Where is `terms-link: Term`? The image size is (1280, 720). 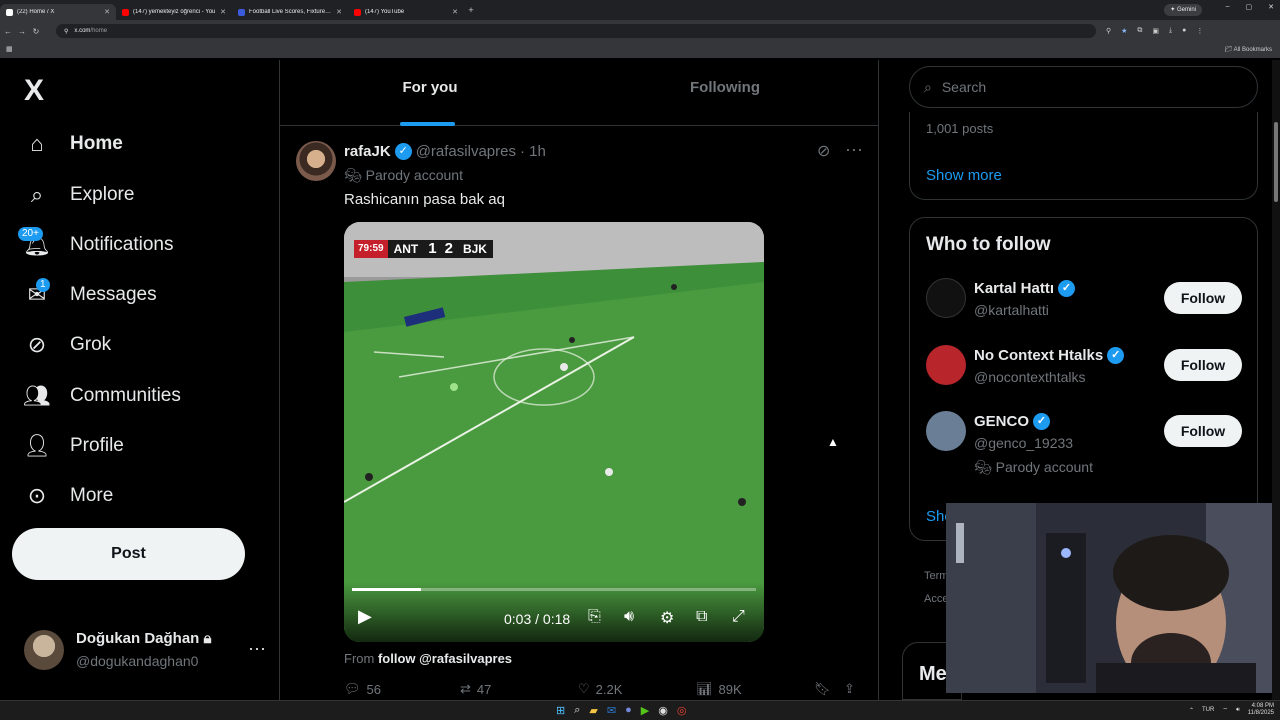 terms-link: Term is located at coordinates (936, 576).